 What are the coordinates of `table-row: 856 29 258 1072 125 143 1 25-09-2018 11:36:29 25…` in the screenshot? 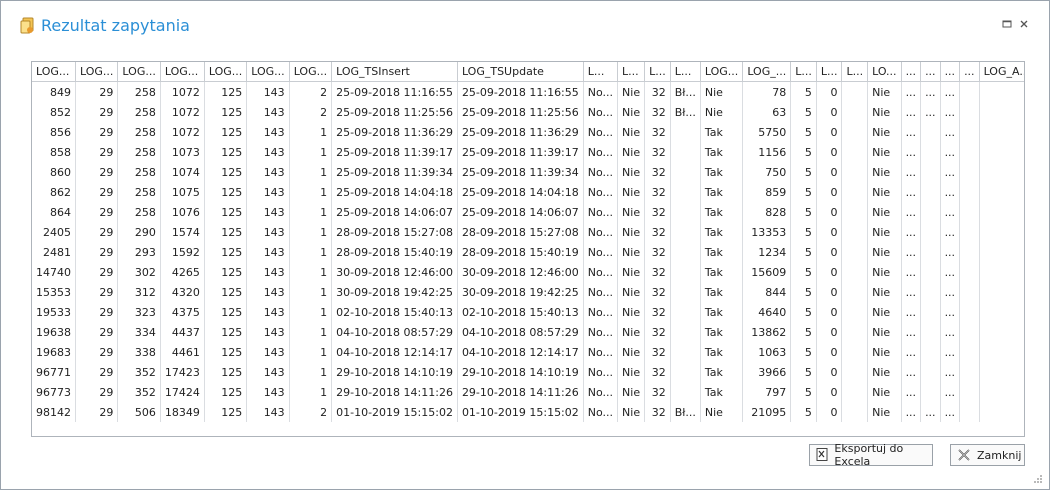 It's located at (528, 132).